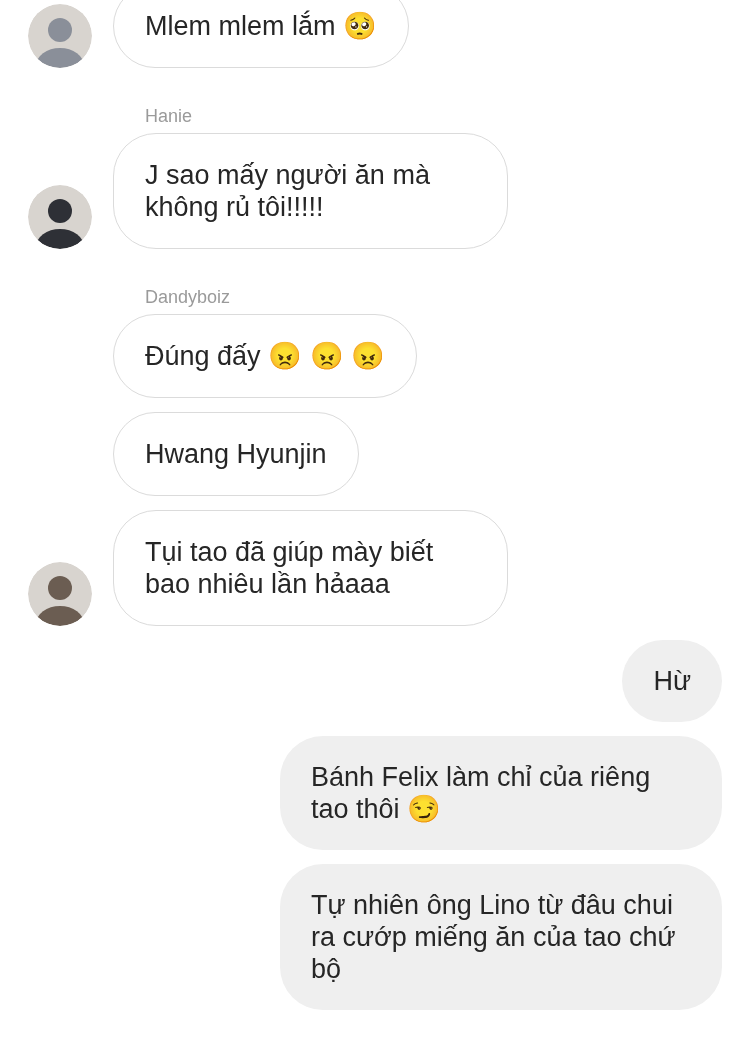 The width and height of the screenshot is (750, 1043). What do you see at coordinates (169, 116) in the screenshot?
I see `sender-name: Hanie` at bounding box center [169, 116].